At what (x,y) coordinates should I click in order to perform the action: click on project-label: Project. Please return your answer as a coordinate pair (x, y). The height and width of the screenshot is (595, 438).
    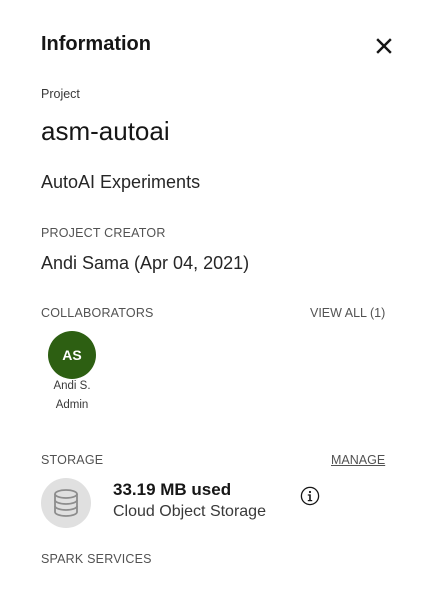
    Looking at the image, I should click on (60, 94).